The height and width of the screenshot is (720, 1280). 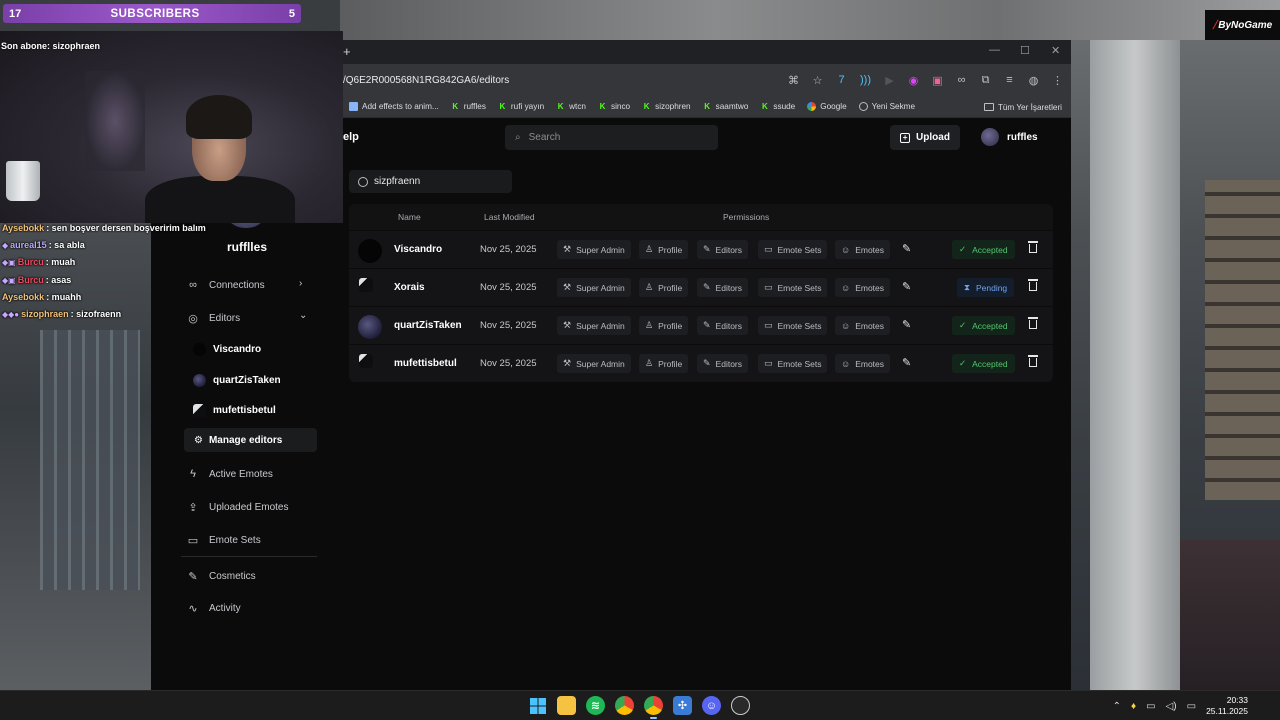 I want to click on maximize-button: ☐, so click(x=1025, y=50).